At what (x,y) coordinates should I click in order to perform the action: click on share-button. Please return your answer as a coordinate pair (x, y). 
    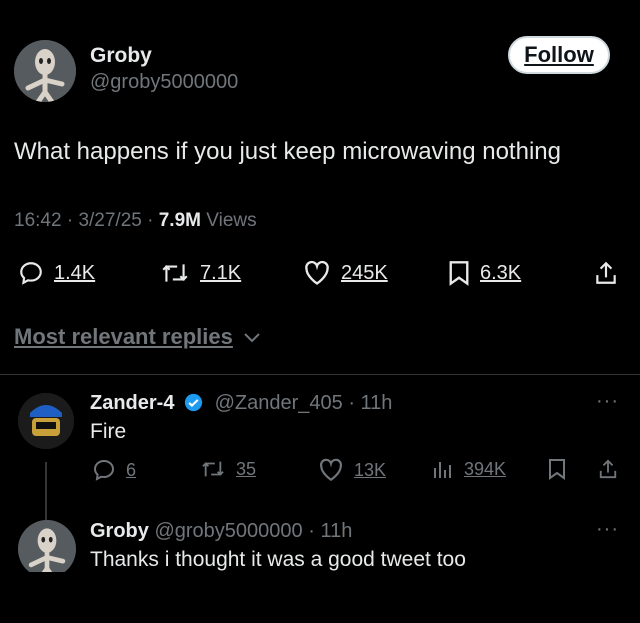
    Looking at the image, I should click on (606, 273).